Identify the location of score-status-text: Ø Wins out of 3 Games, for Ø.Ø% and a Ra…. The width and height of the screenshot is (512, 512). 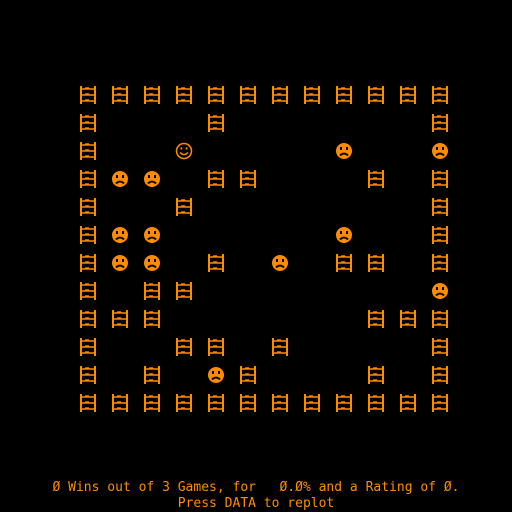
(256, 487).